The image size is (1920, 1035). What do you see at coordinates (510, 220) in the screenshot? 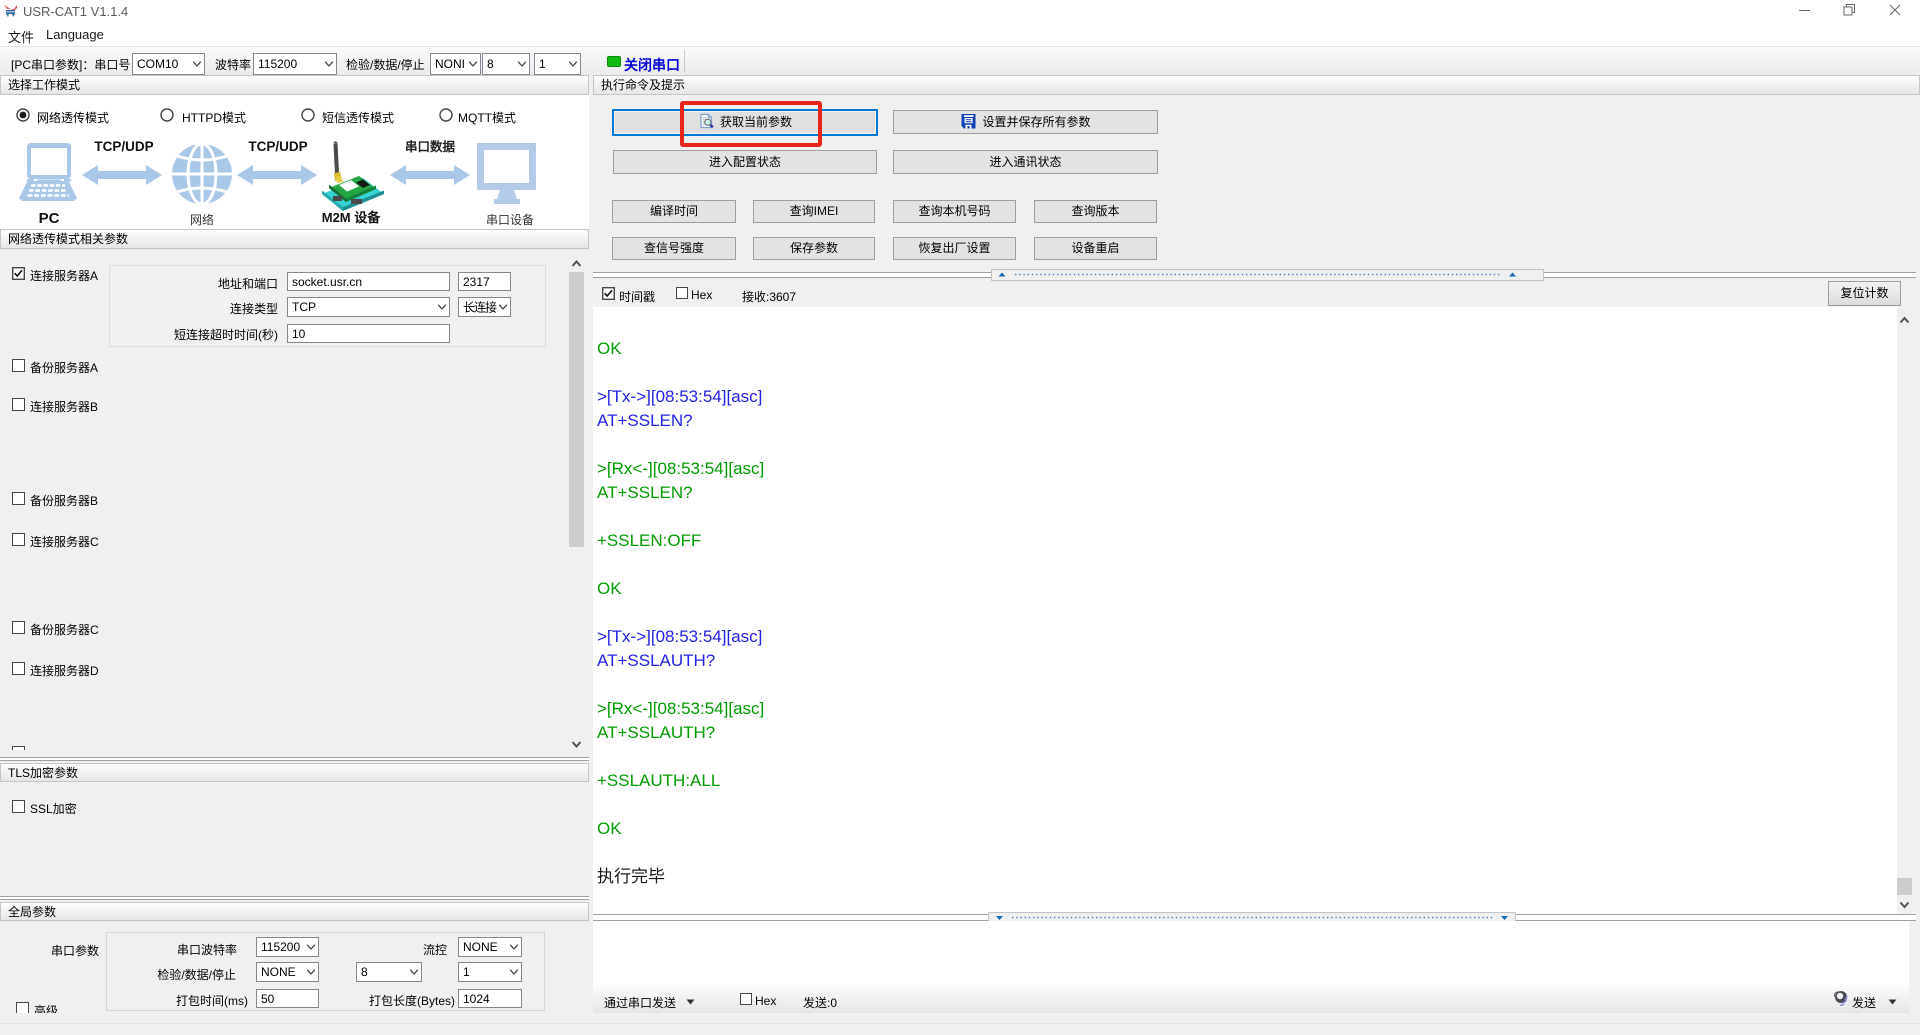
I see `svg-text: 串口设备` at bounding box center [510, 220].